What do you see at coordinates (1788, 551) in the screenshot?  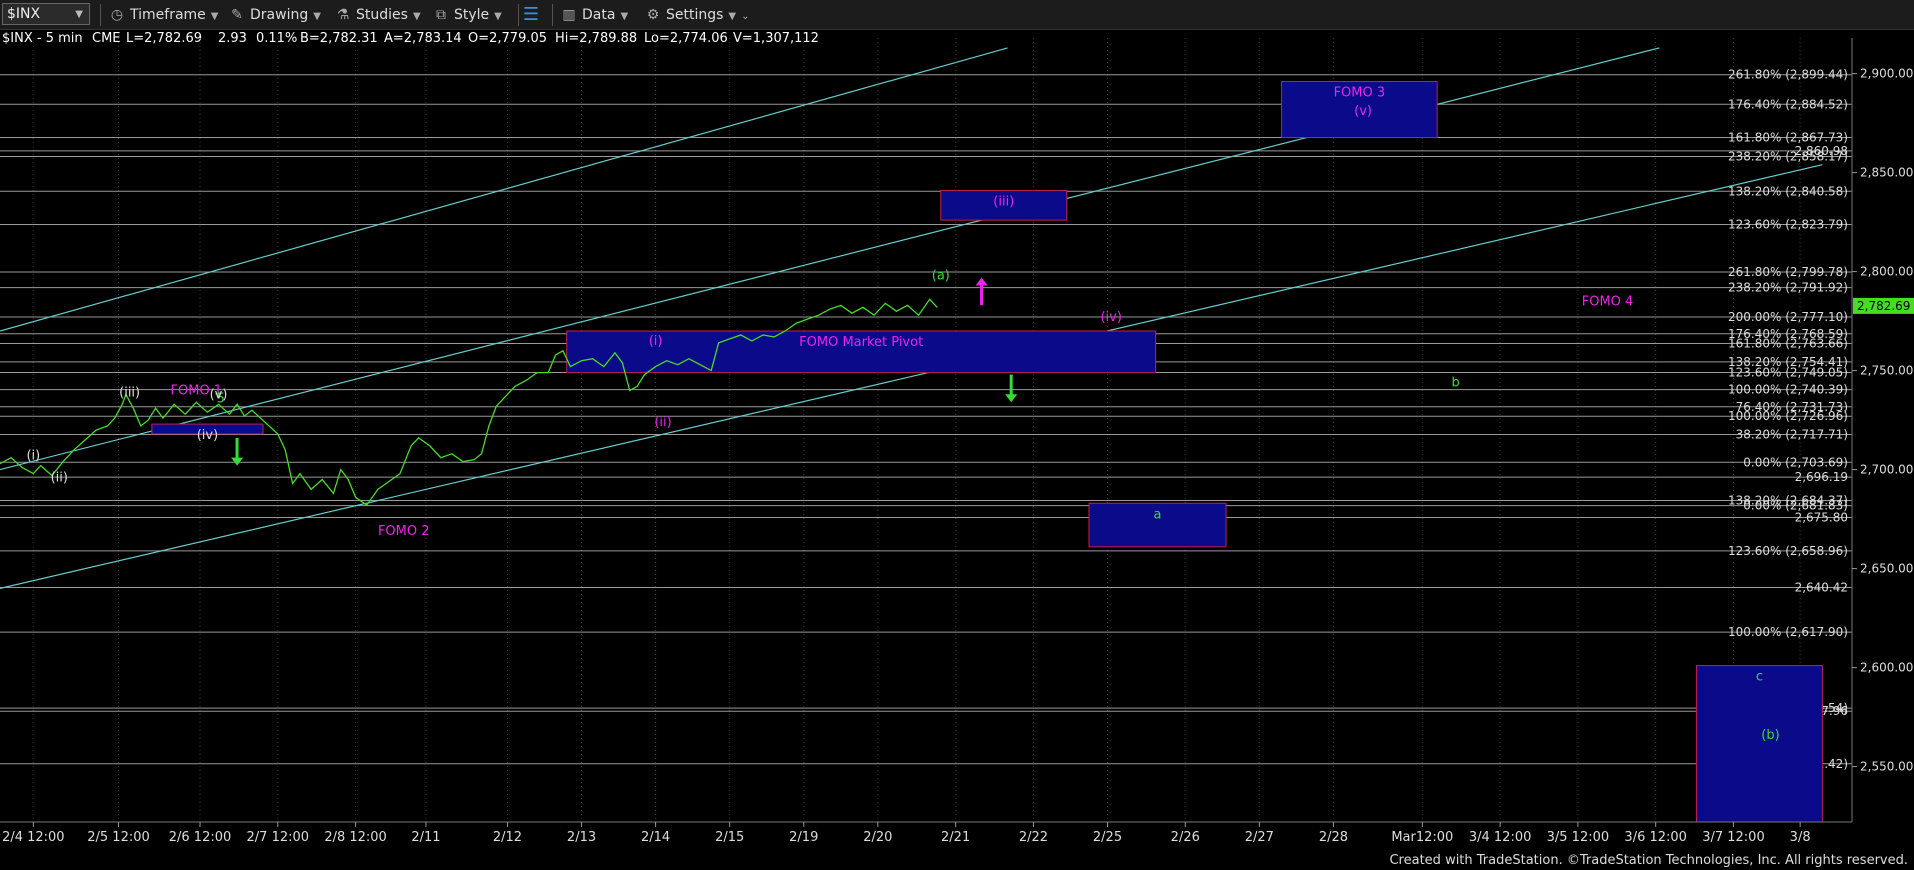 I see `fib-label: 123.60% (2,658.96)` at bounding box center [1788, 551].